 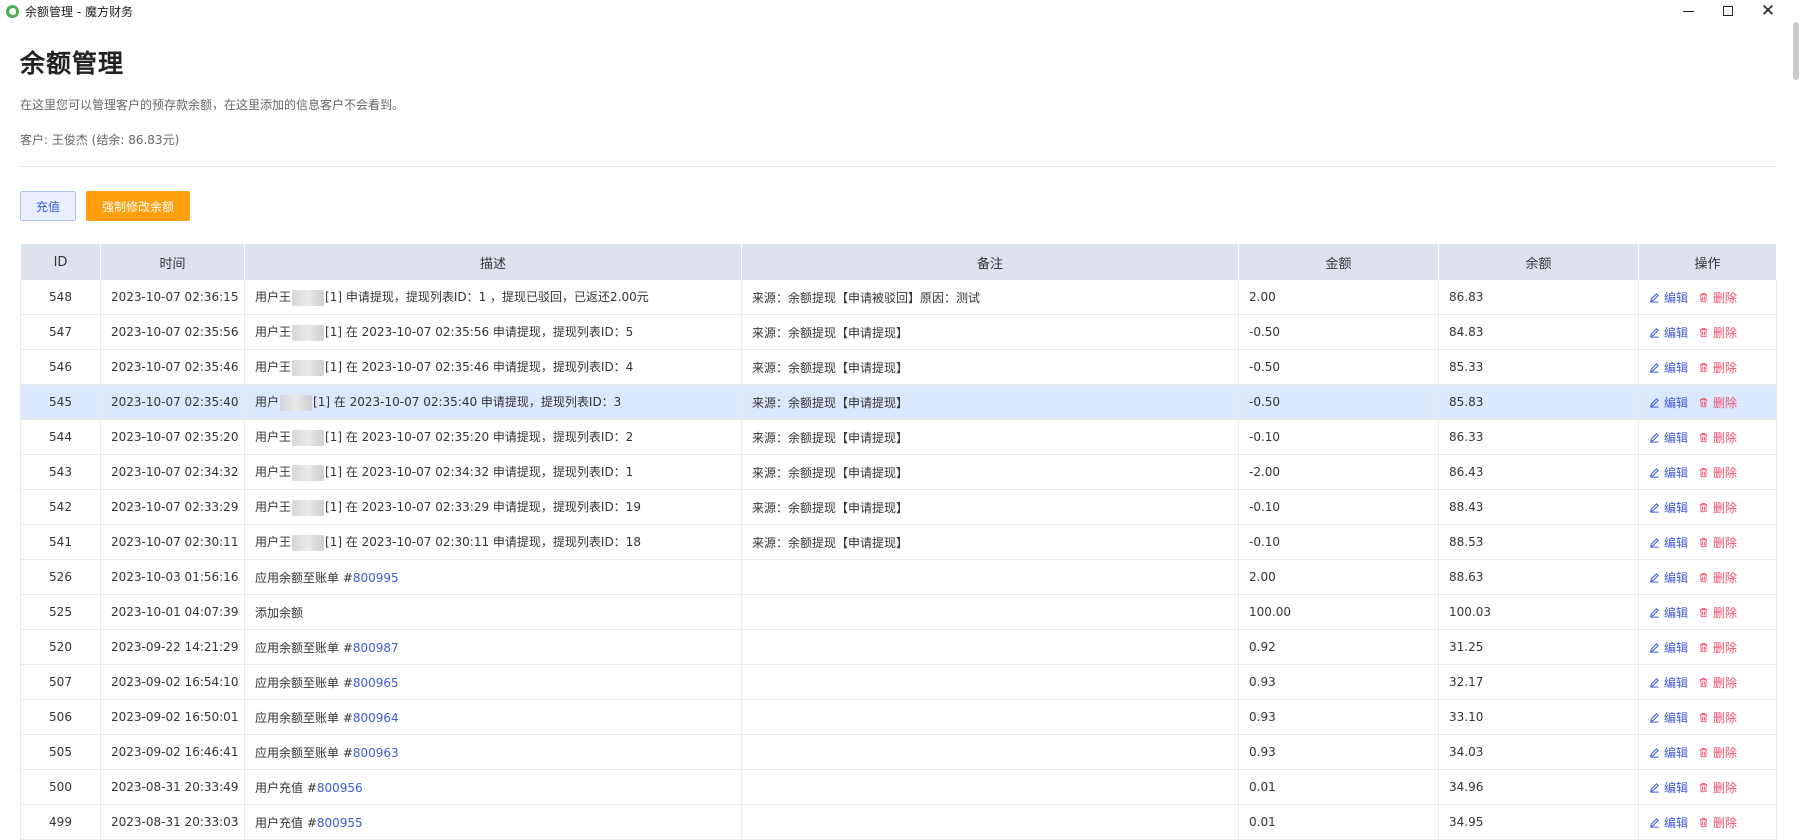 I want to click on cell-actions: 编辑 删除, so click(x=1707, y=332).